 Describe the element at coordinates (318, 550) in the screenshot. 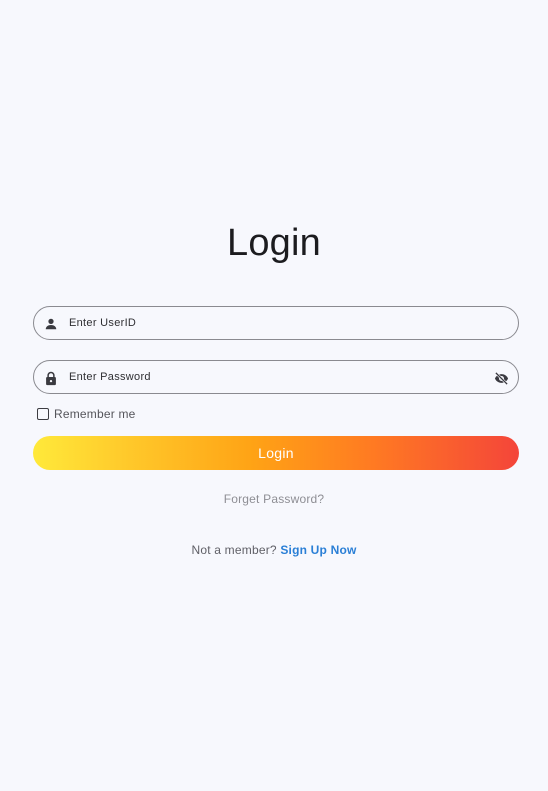

I see `signup-link: Sign Up Now` at that location.